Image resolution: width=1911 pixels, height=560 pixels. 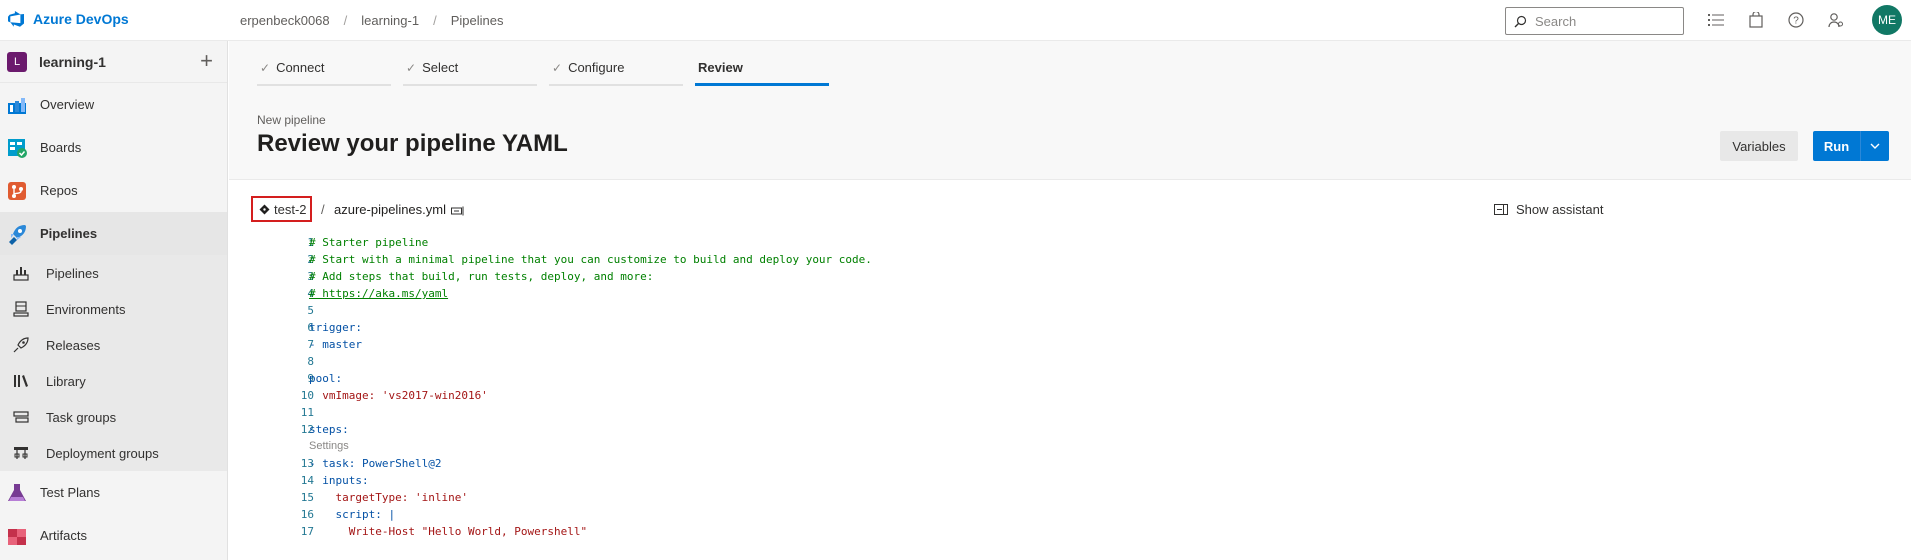 I want to click on line-number: 9, so click(x=310, y=378).